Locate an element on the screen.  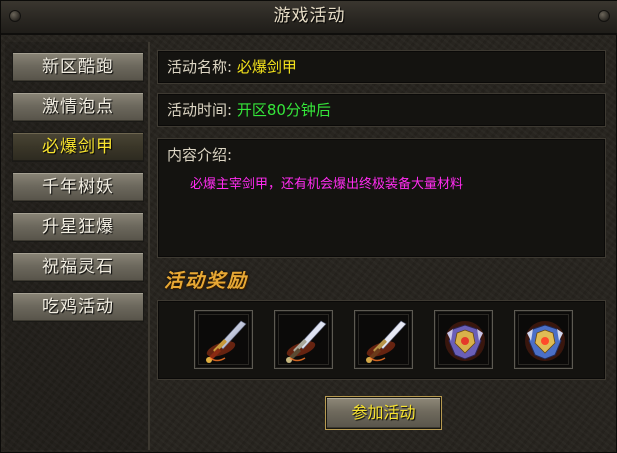
activity-intro-text: 必爆主宰剑甲，还有机会爆出终极装备大量材料 is located at coordinates (327, 184).